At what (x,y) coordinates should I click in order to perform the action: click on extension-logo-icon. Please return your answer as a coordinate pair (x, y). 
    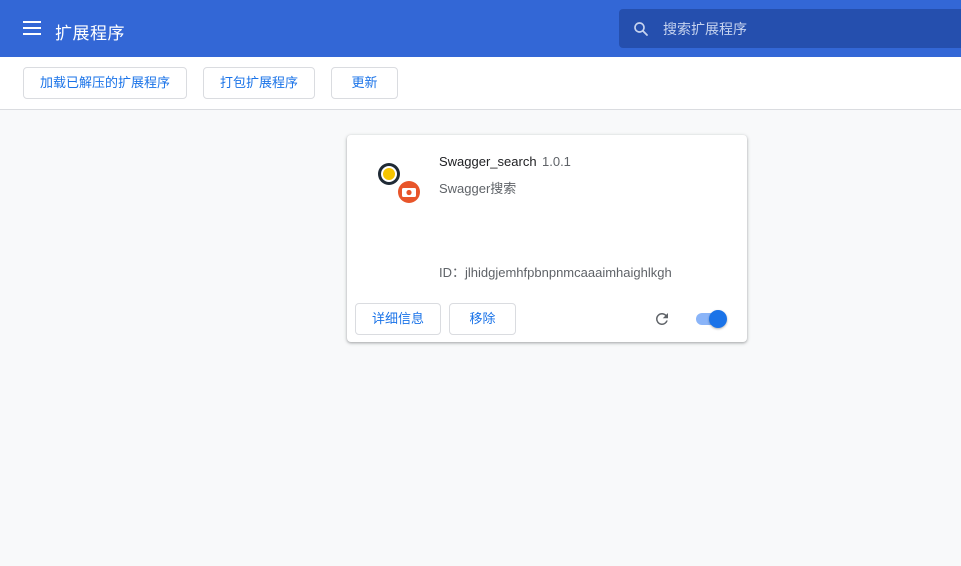
    Looking at the image, I should click on (399, 183).